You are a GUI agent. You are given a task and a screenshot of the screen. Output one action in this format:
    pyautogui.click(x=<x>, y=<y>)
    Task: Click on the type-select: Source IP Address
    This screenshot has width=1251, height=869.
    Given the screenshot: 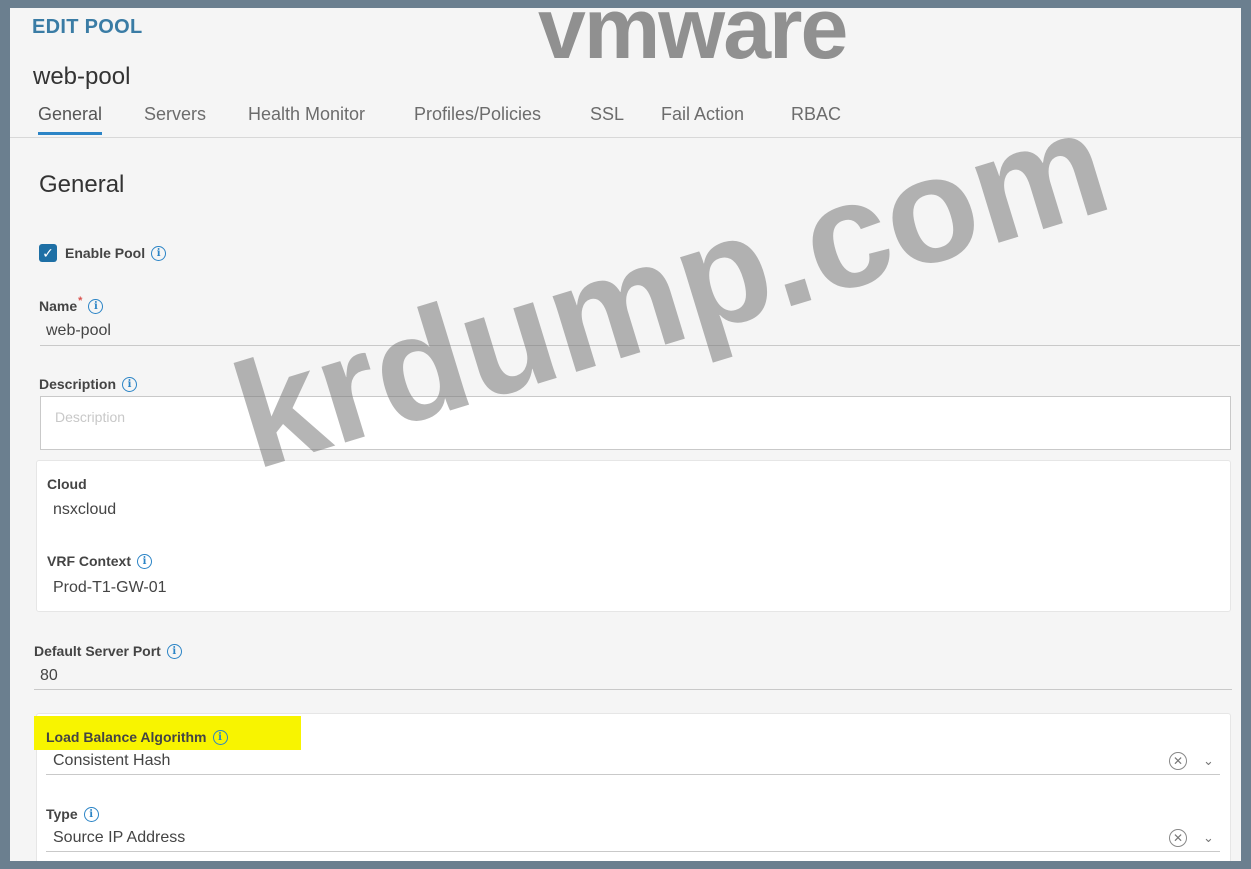 What is the action you would take?
    pyautogui.click(x=119, y=838)
    